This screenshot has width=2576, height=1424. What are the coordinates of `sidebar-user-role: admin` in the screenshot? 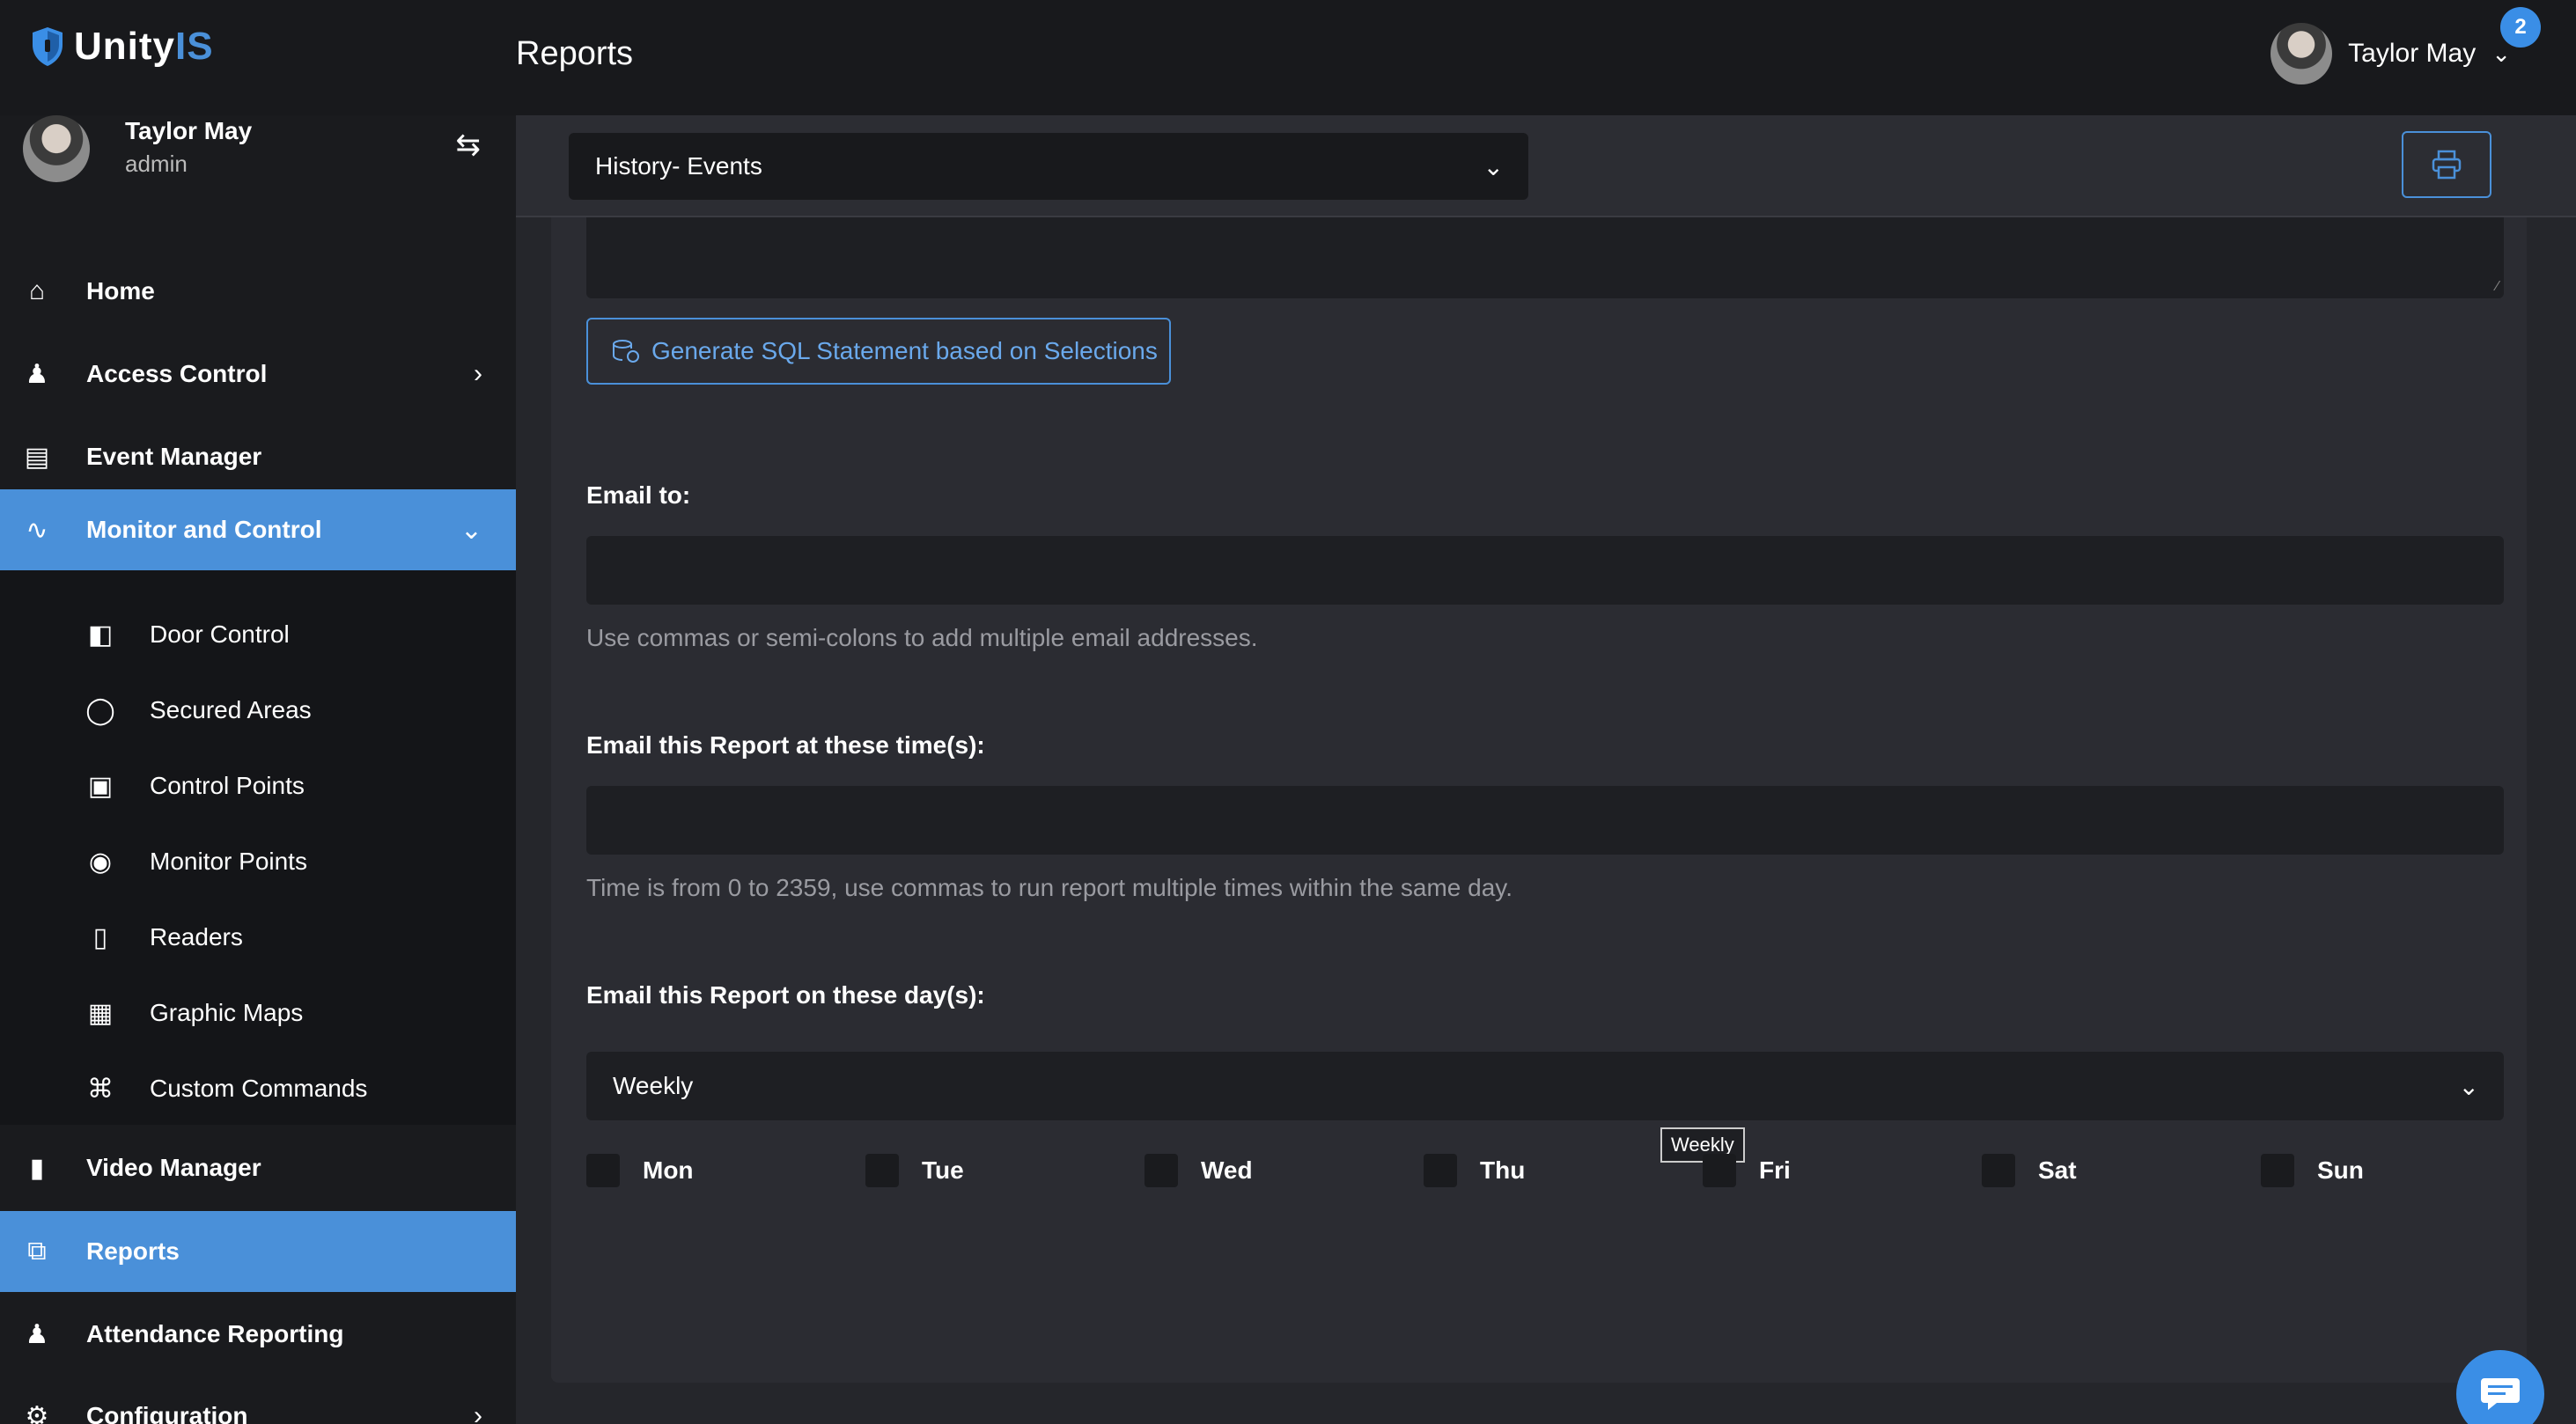 It's located at (157, 163).